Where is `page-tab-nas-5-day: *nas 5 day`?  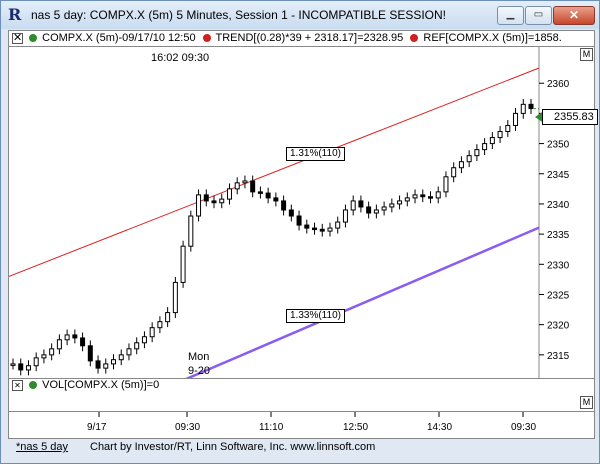 page-tab-nas-5-day: *nas 5 day is located at coordinates (42, 447).